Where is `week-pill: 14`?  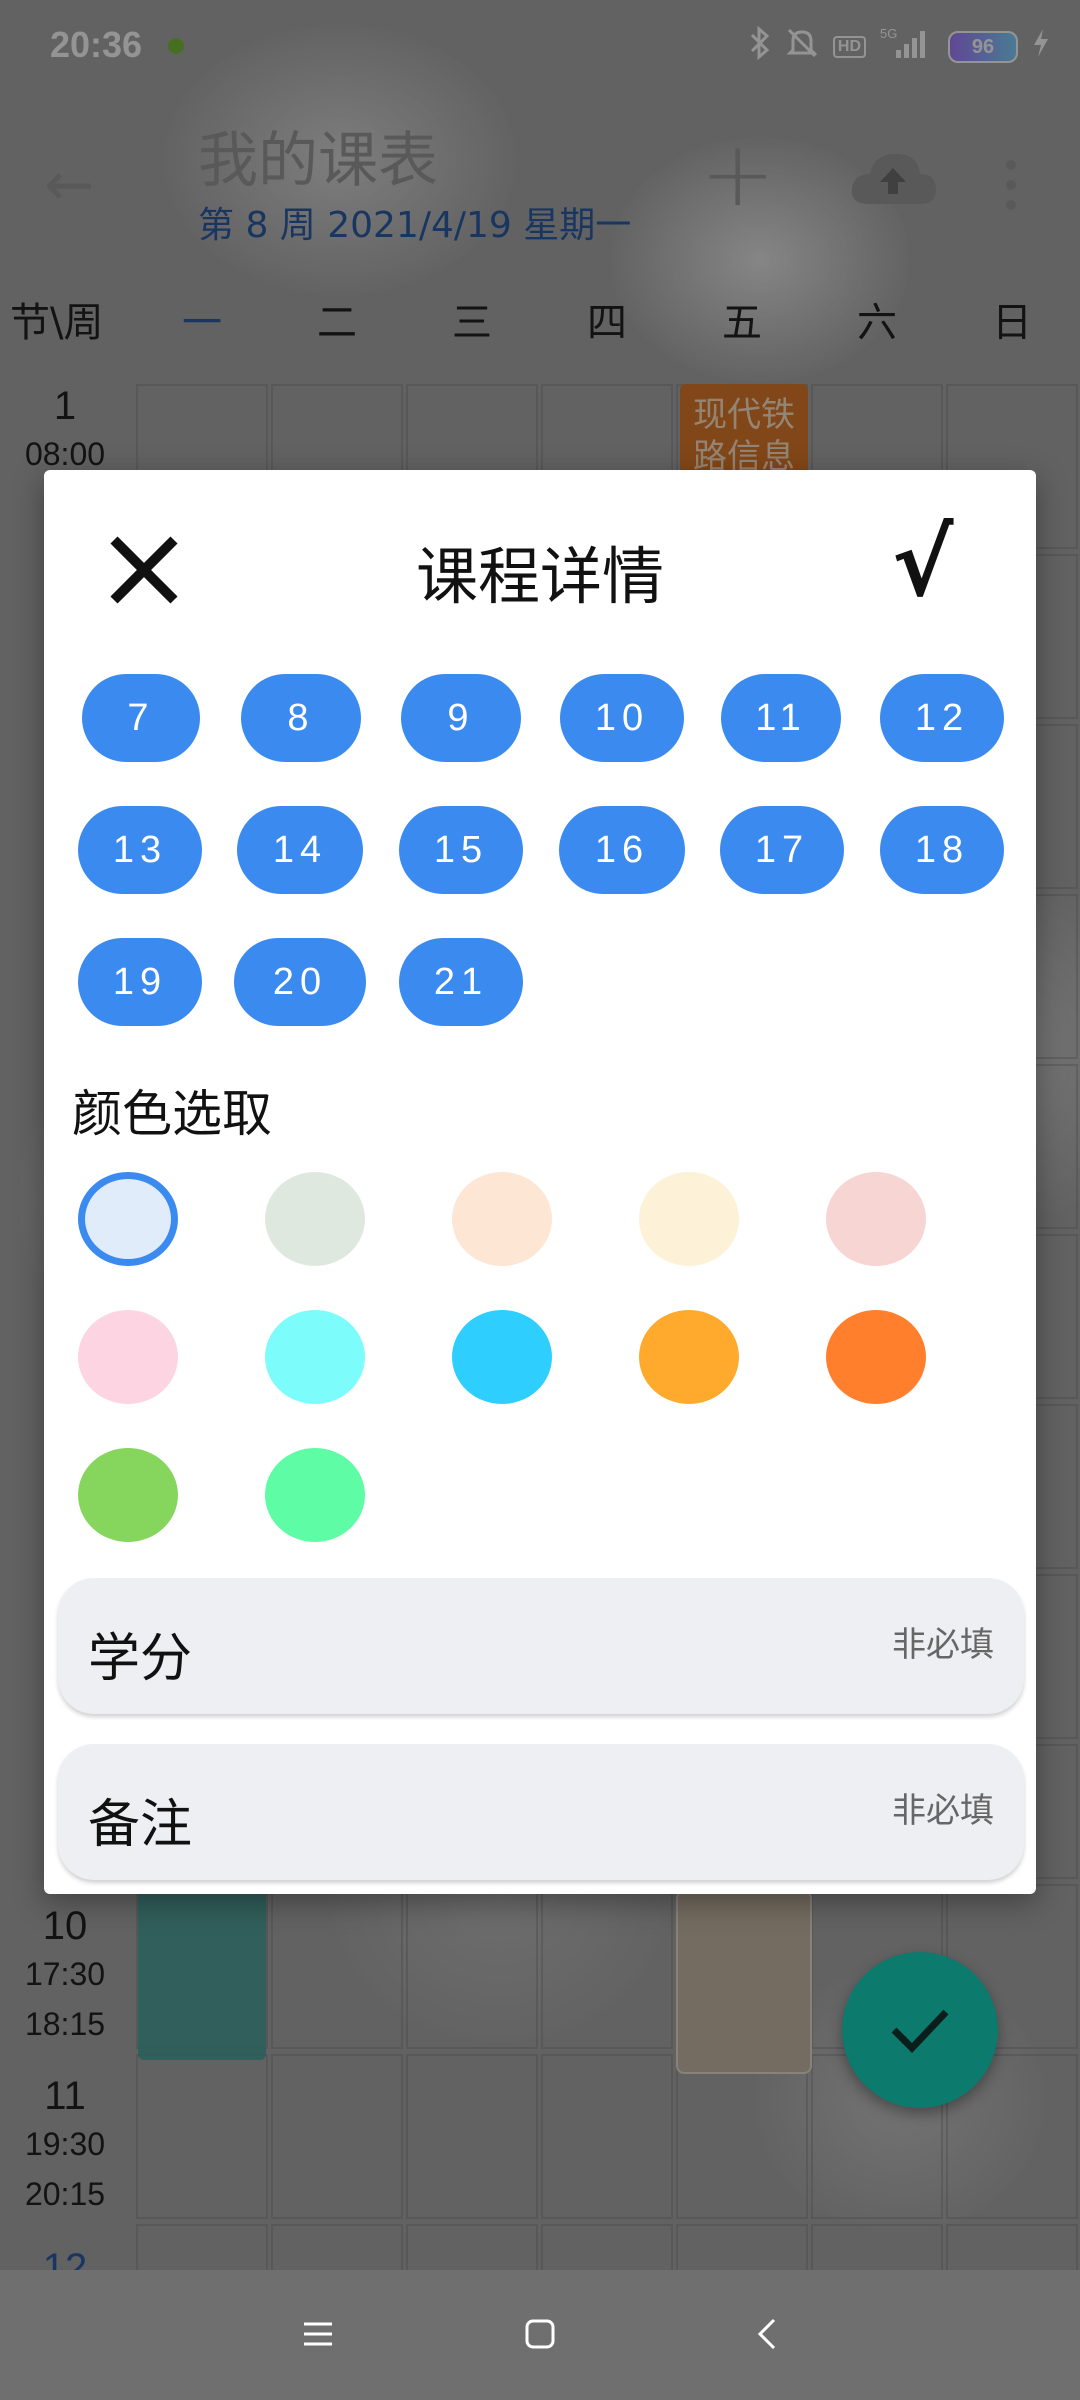
week-pill: 14 is located at coordinates (300, 850).